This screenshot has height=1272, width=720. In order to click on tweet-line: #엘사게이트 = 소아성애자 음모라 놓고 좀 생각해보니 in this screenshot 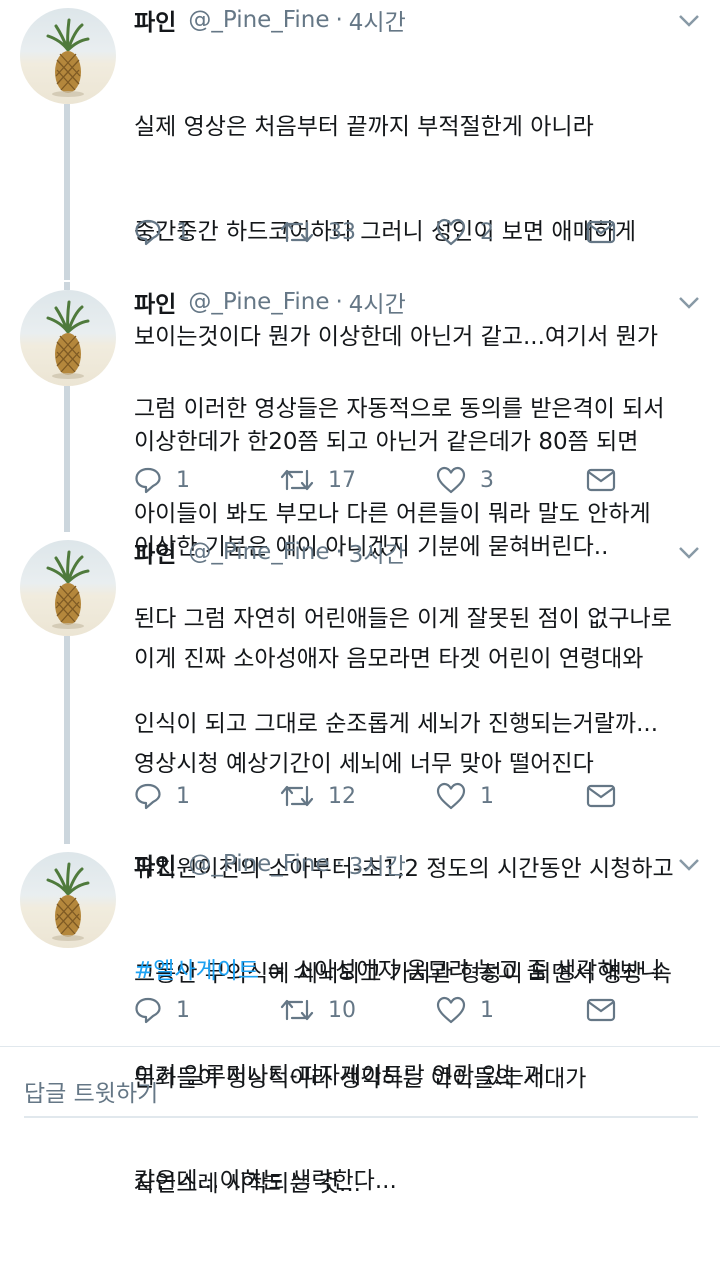, I will do `click(419, 971)`.